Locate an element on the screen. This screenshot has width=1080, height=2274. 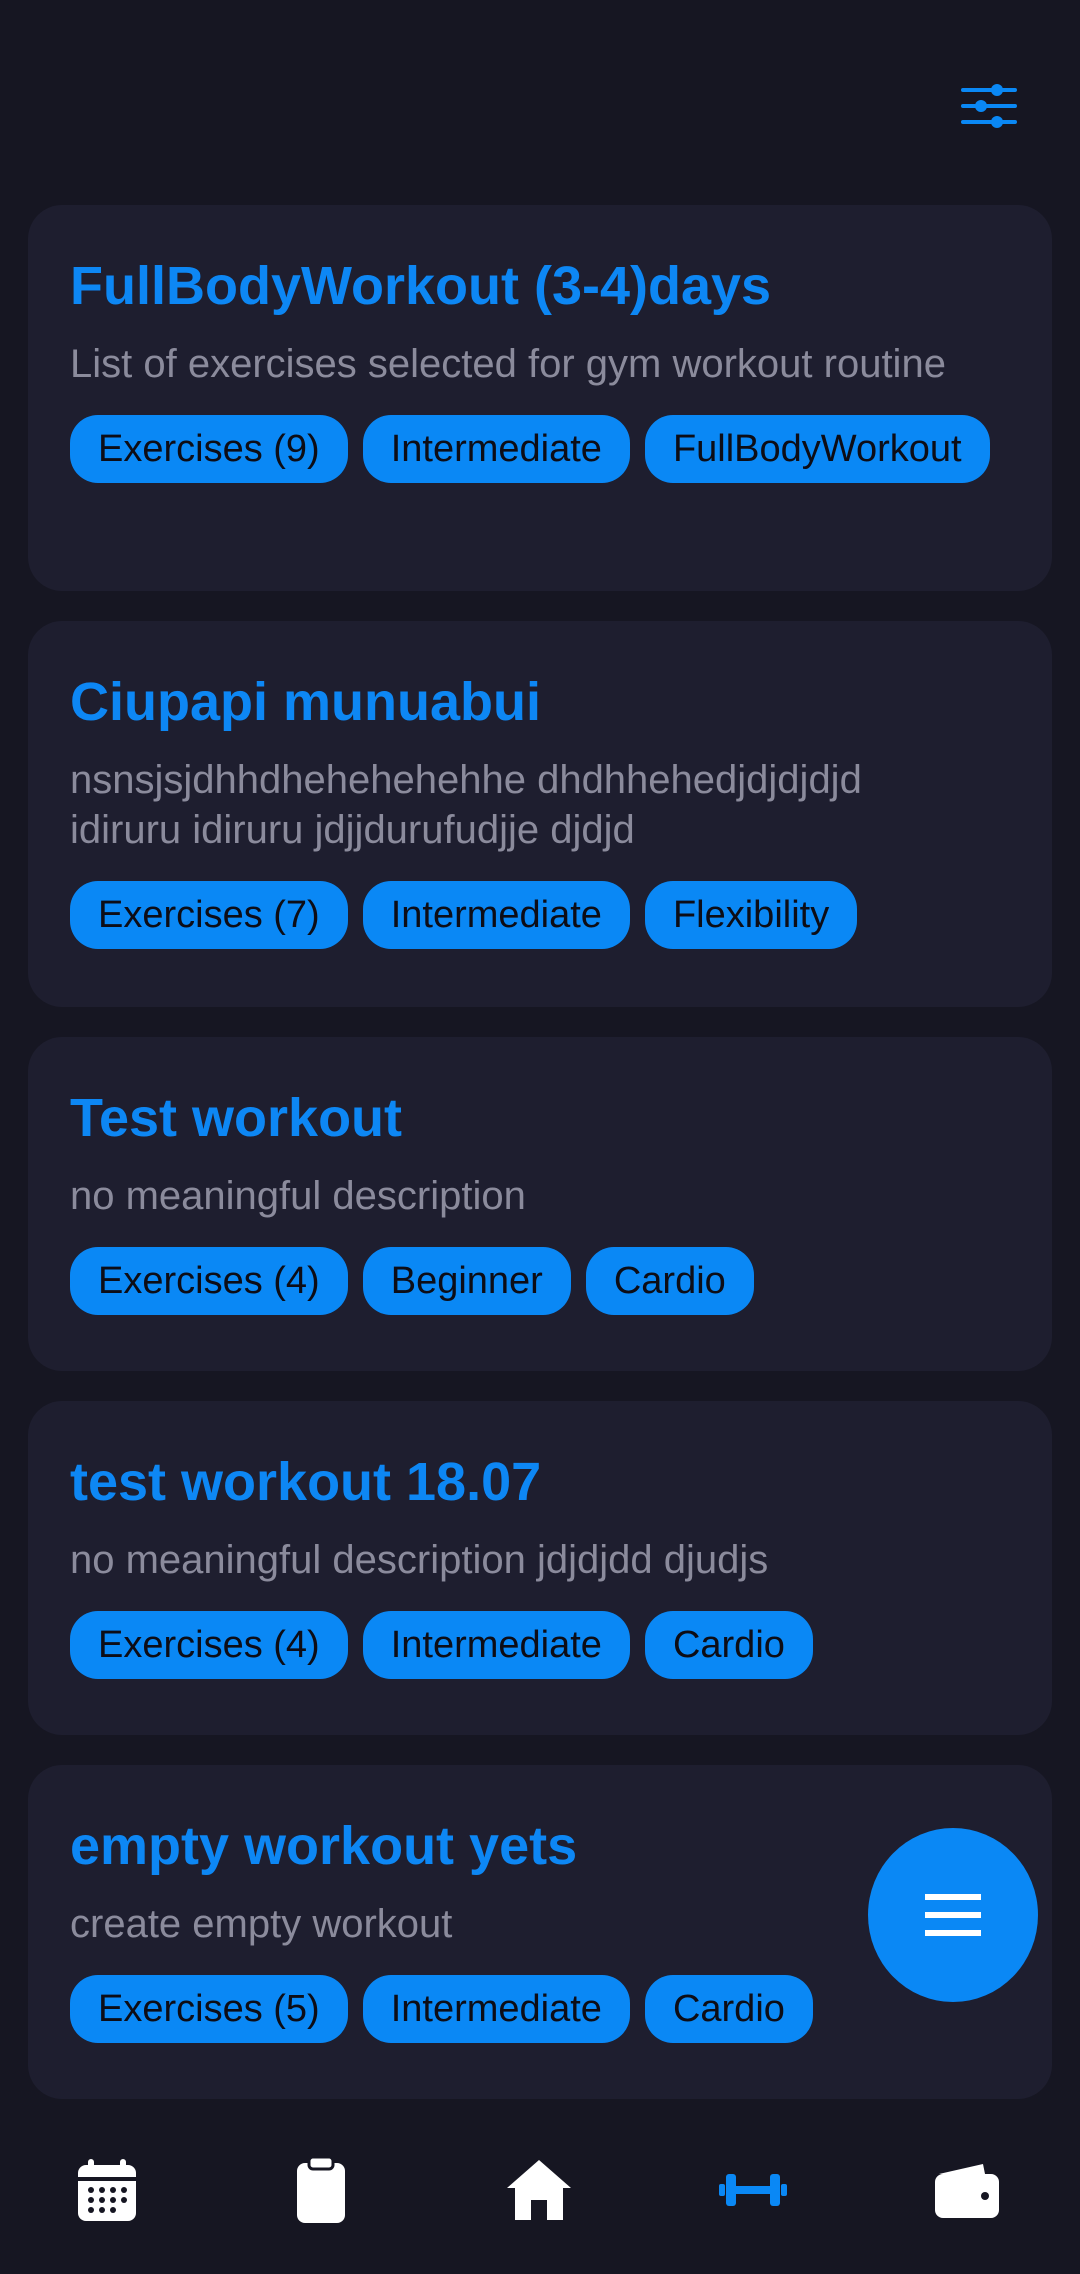
workout-description: no meaningful description jdjdjdd djudjs is located at coordinates (419, 1560).